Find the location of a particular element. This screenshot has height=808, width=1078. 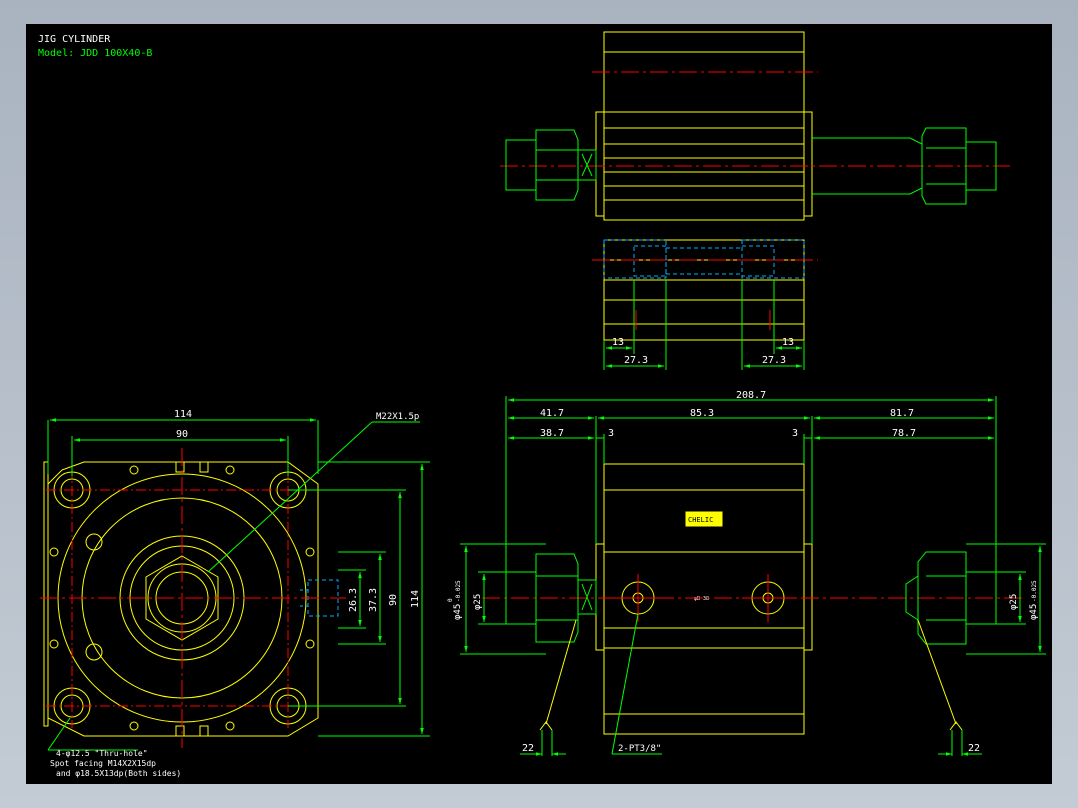

dim-top-right-13: 13 is located at coordinates (788, 342).